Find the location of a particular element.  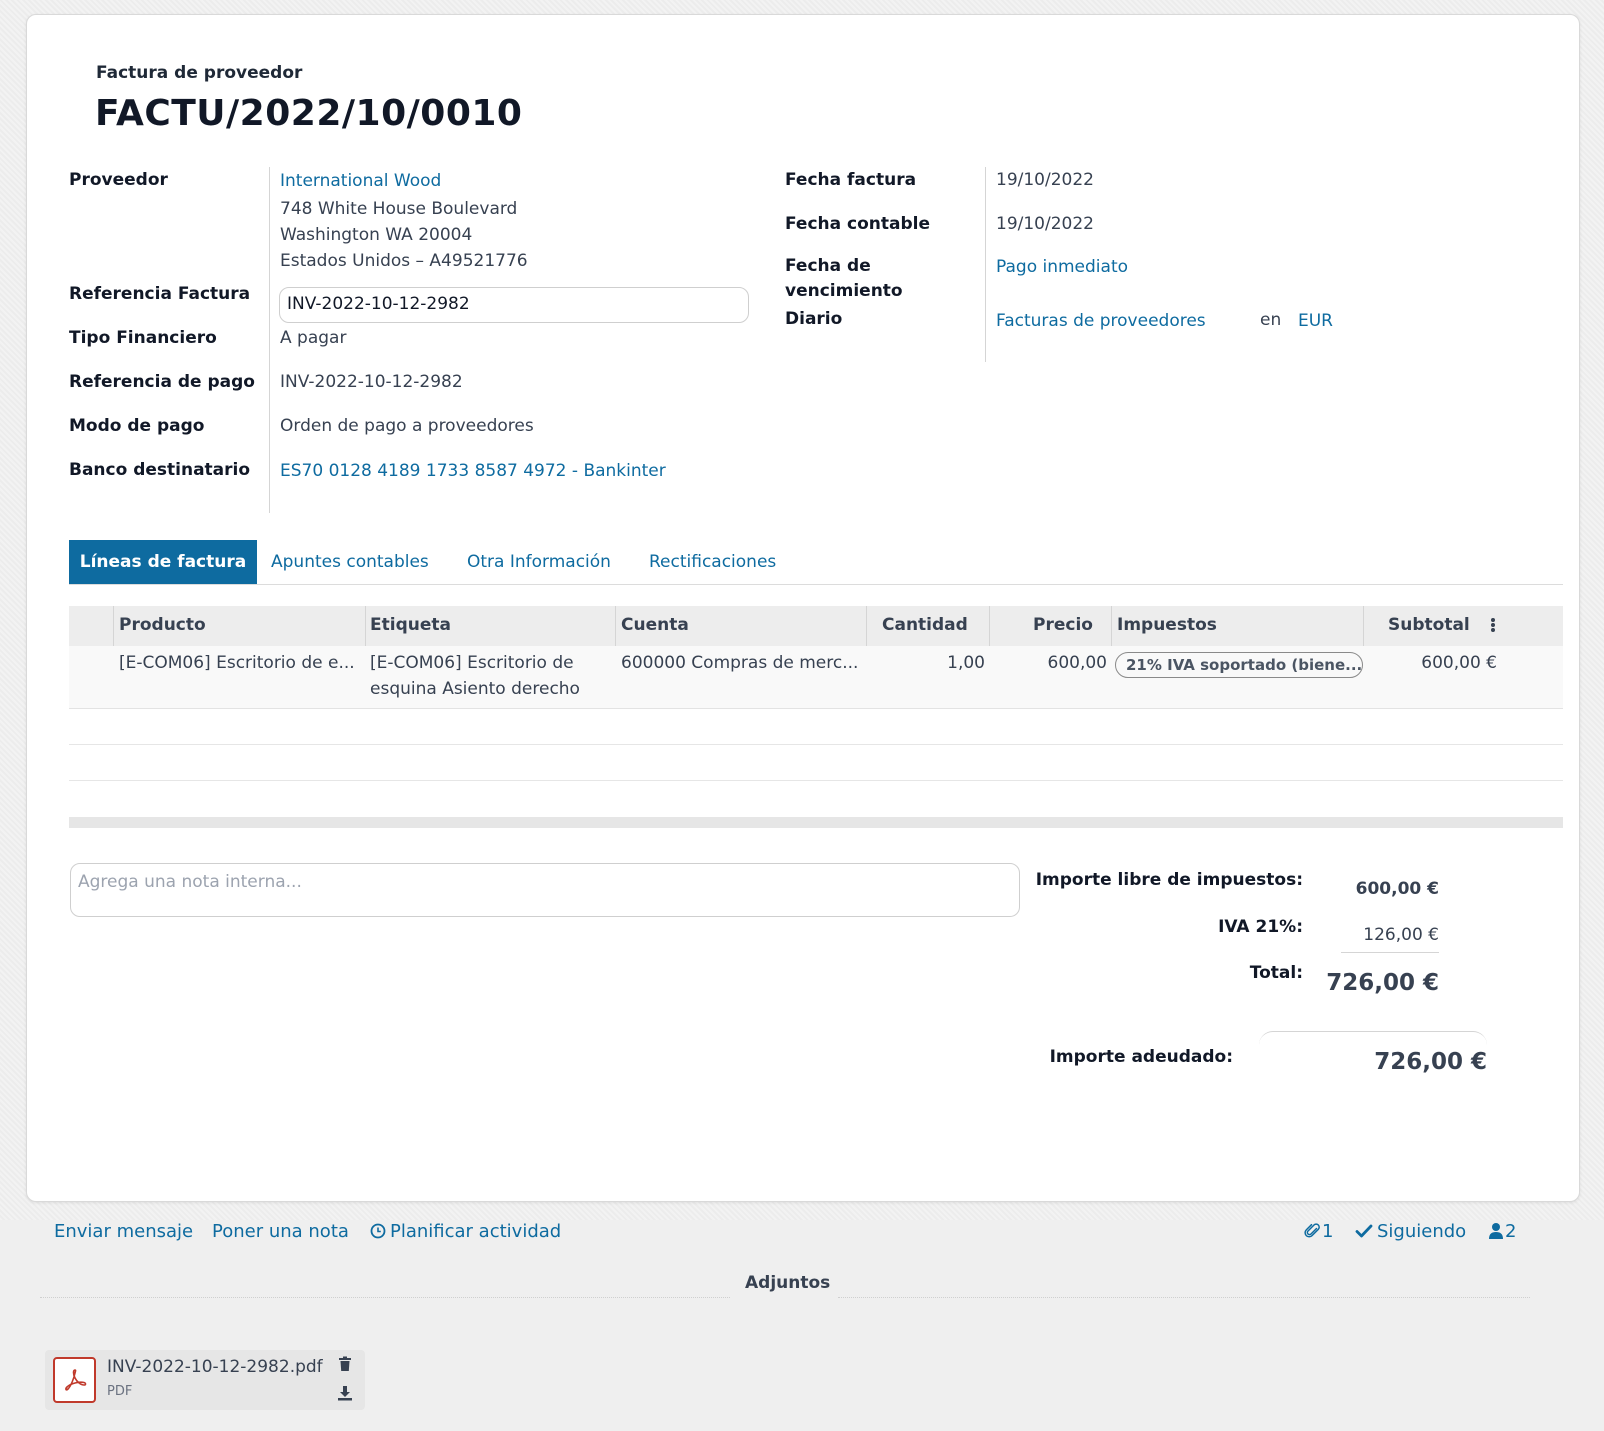

column-header-account: Cuenta is located at coordinates (655, 625).